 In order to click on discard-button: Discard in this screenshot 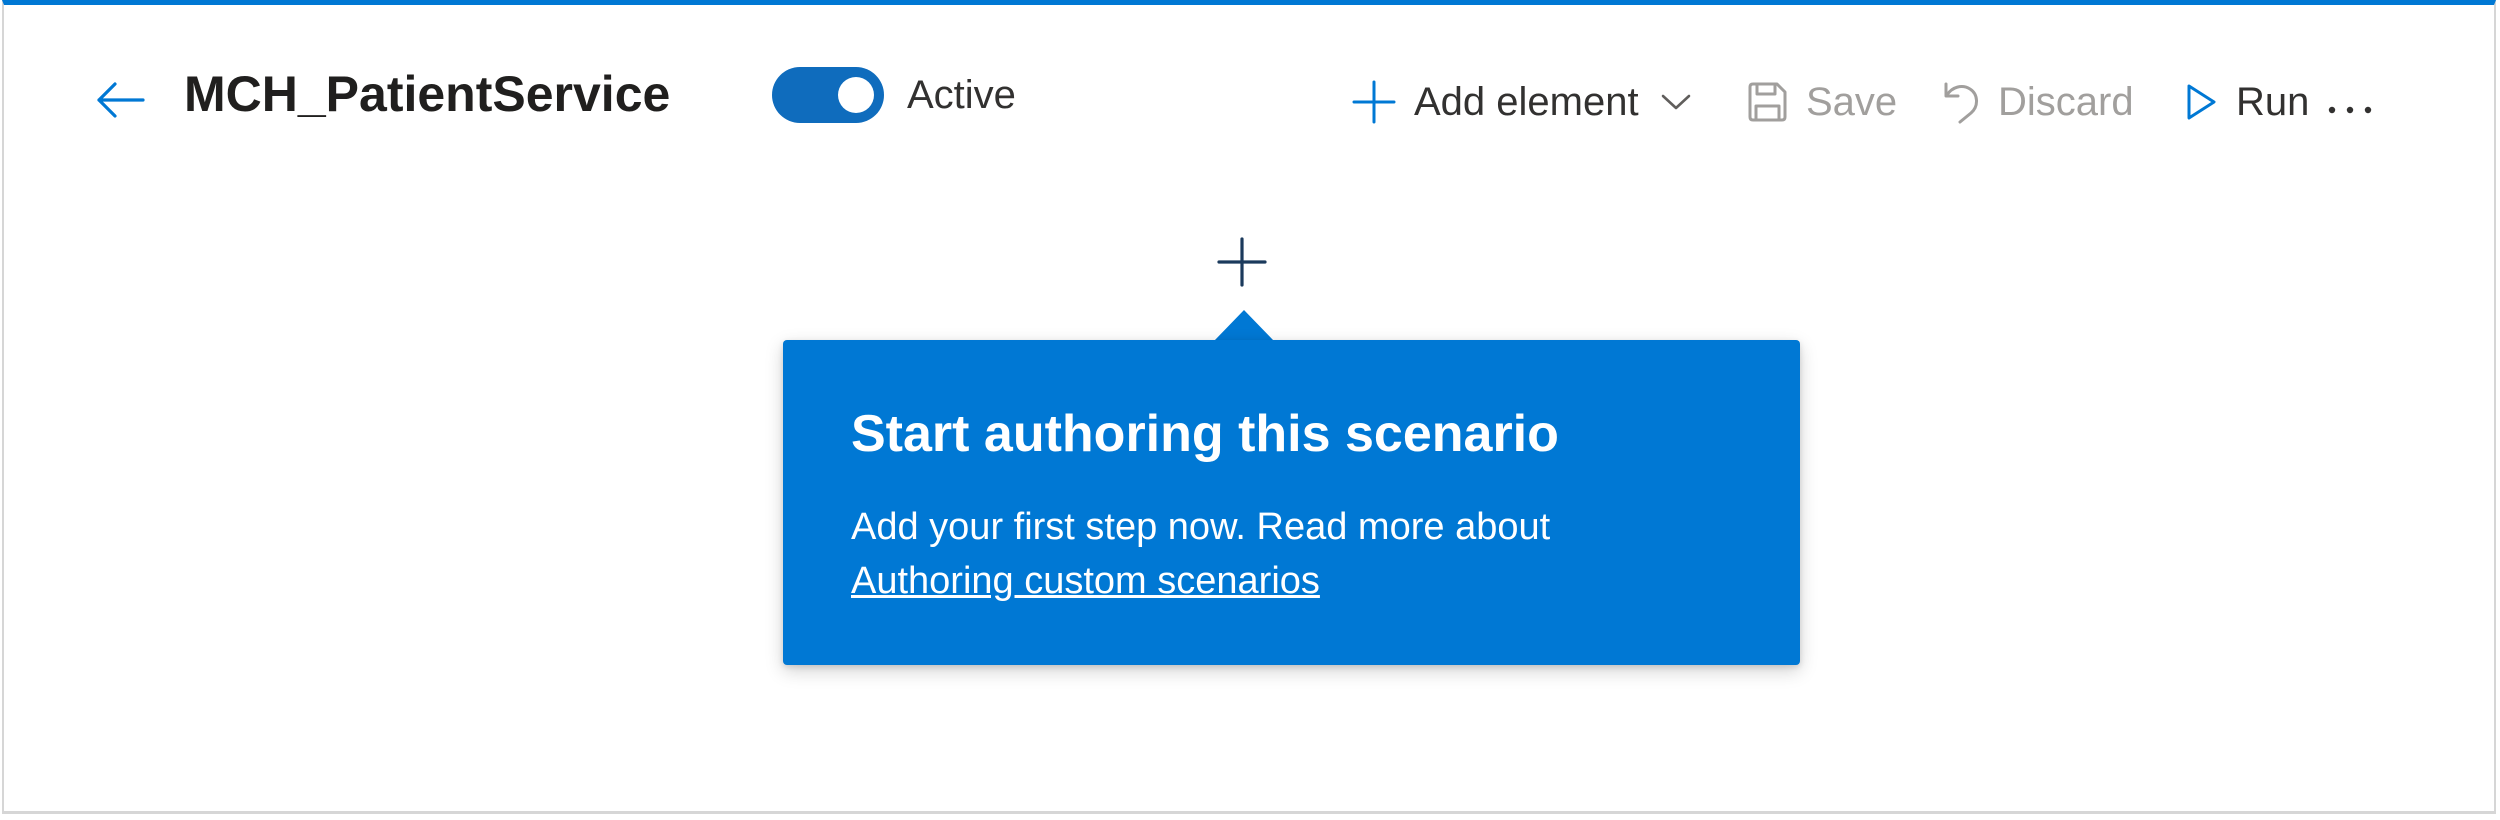, I will do `click(2037, 102)`.